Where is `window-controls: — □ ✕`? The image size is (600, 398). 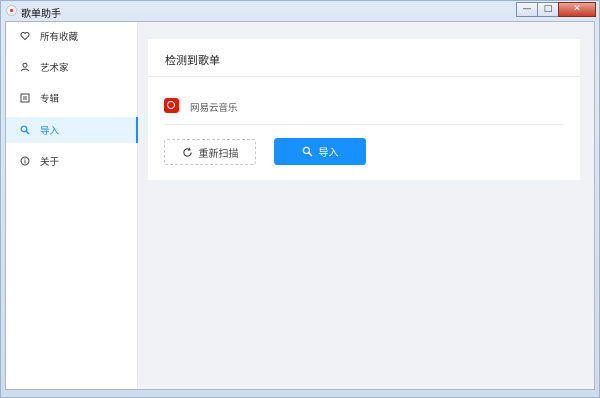 window-controls: — □ ✕ is located at coordinates (556, 10).